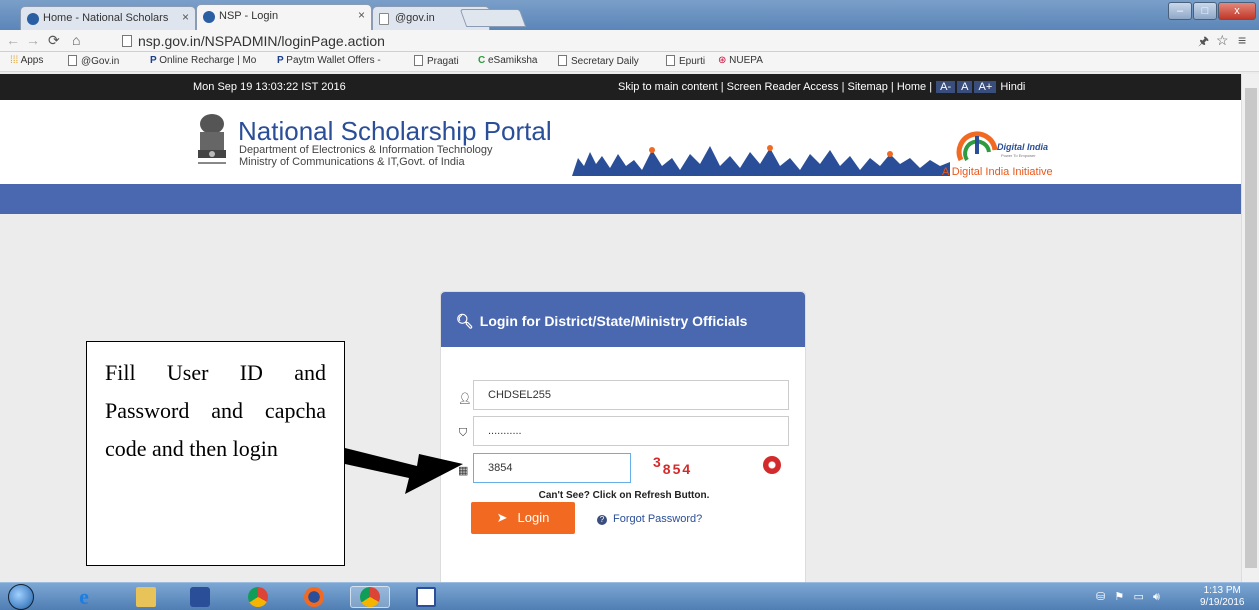 The image size is (1259, 610). I want to click on bookmark-recharge: P Online Recharge | Mo, so click(203, 60).